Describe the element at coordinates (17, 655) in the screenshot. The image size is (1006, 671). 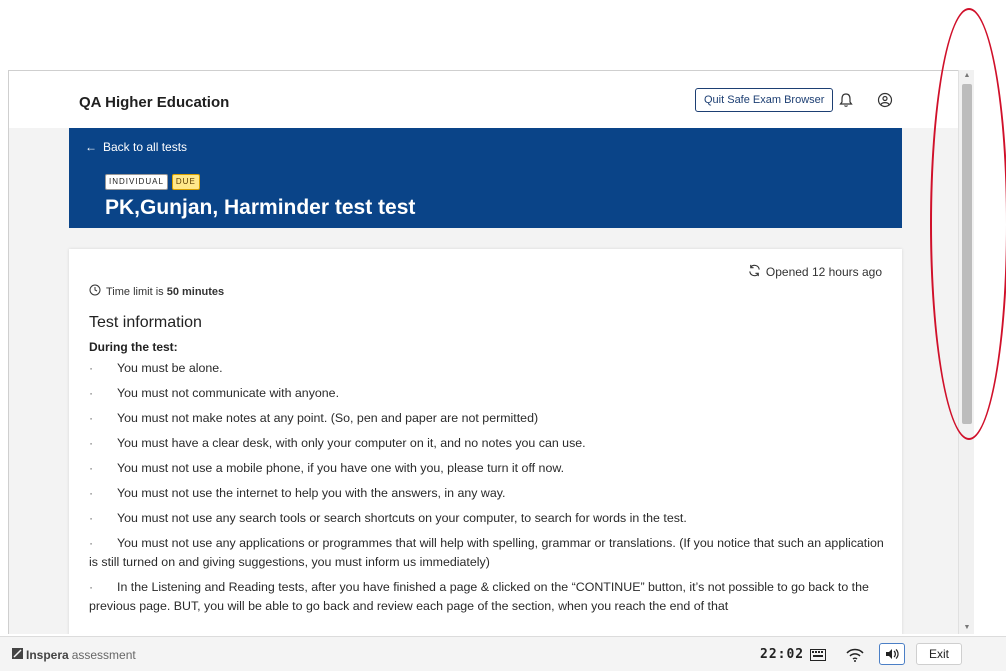
I see `inspera-logo-icon` at that location.